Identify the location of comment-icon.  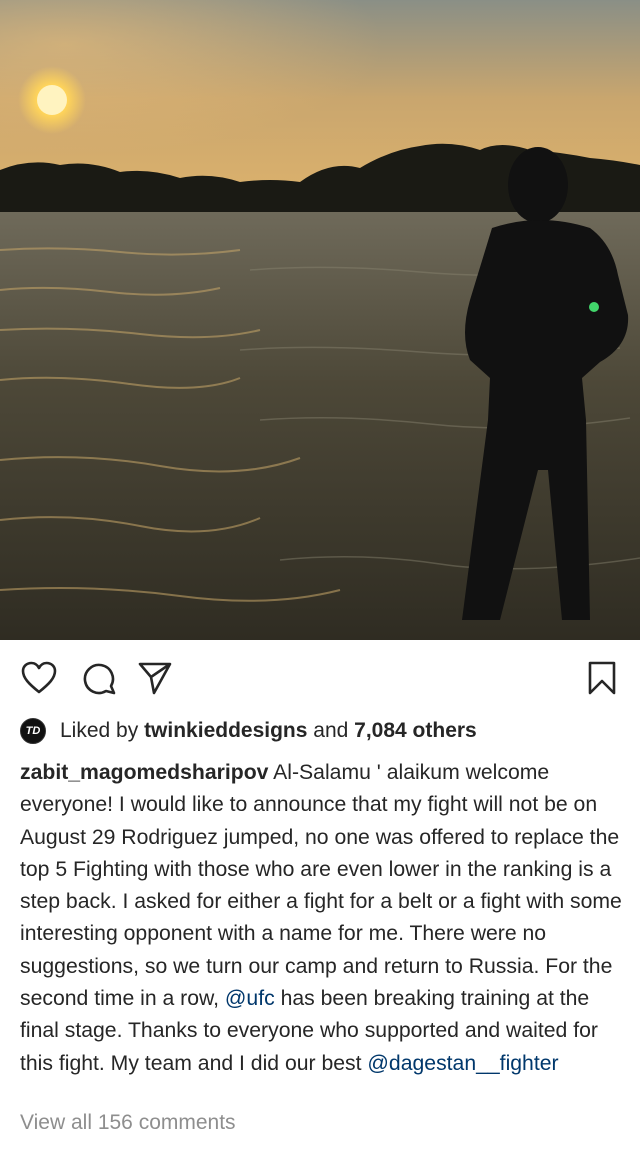
(99, 679).